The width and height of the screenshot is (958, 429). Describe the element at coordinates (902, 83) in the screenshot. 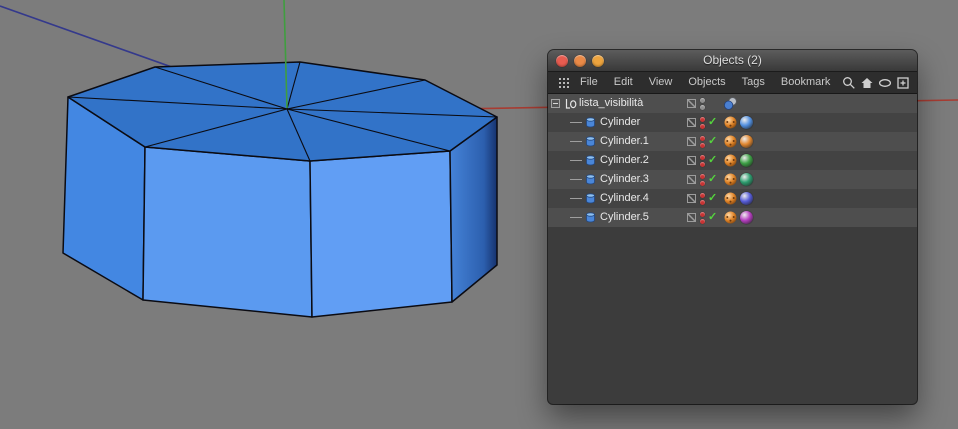

I see `detach-panel-icon` at that location.